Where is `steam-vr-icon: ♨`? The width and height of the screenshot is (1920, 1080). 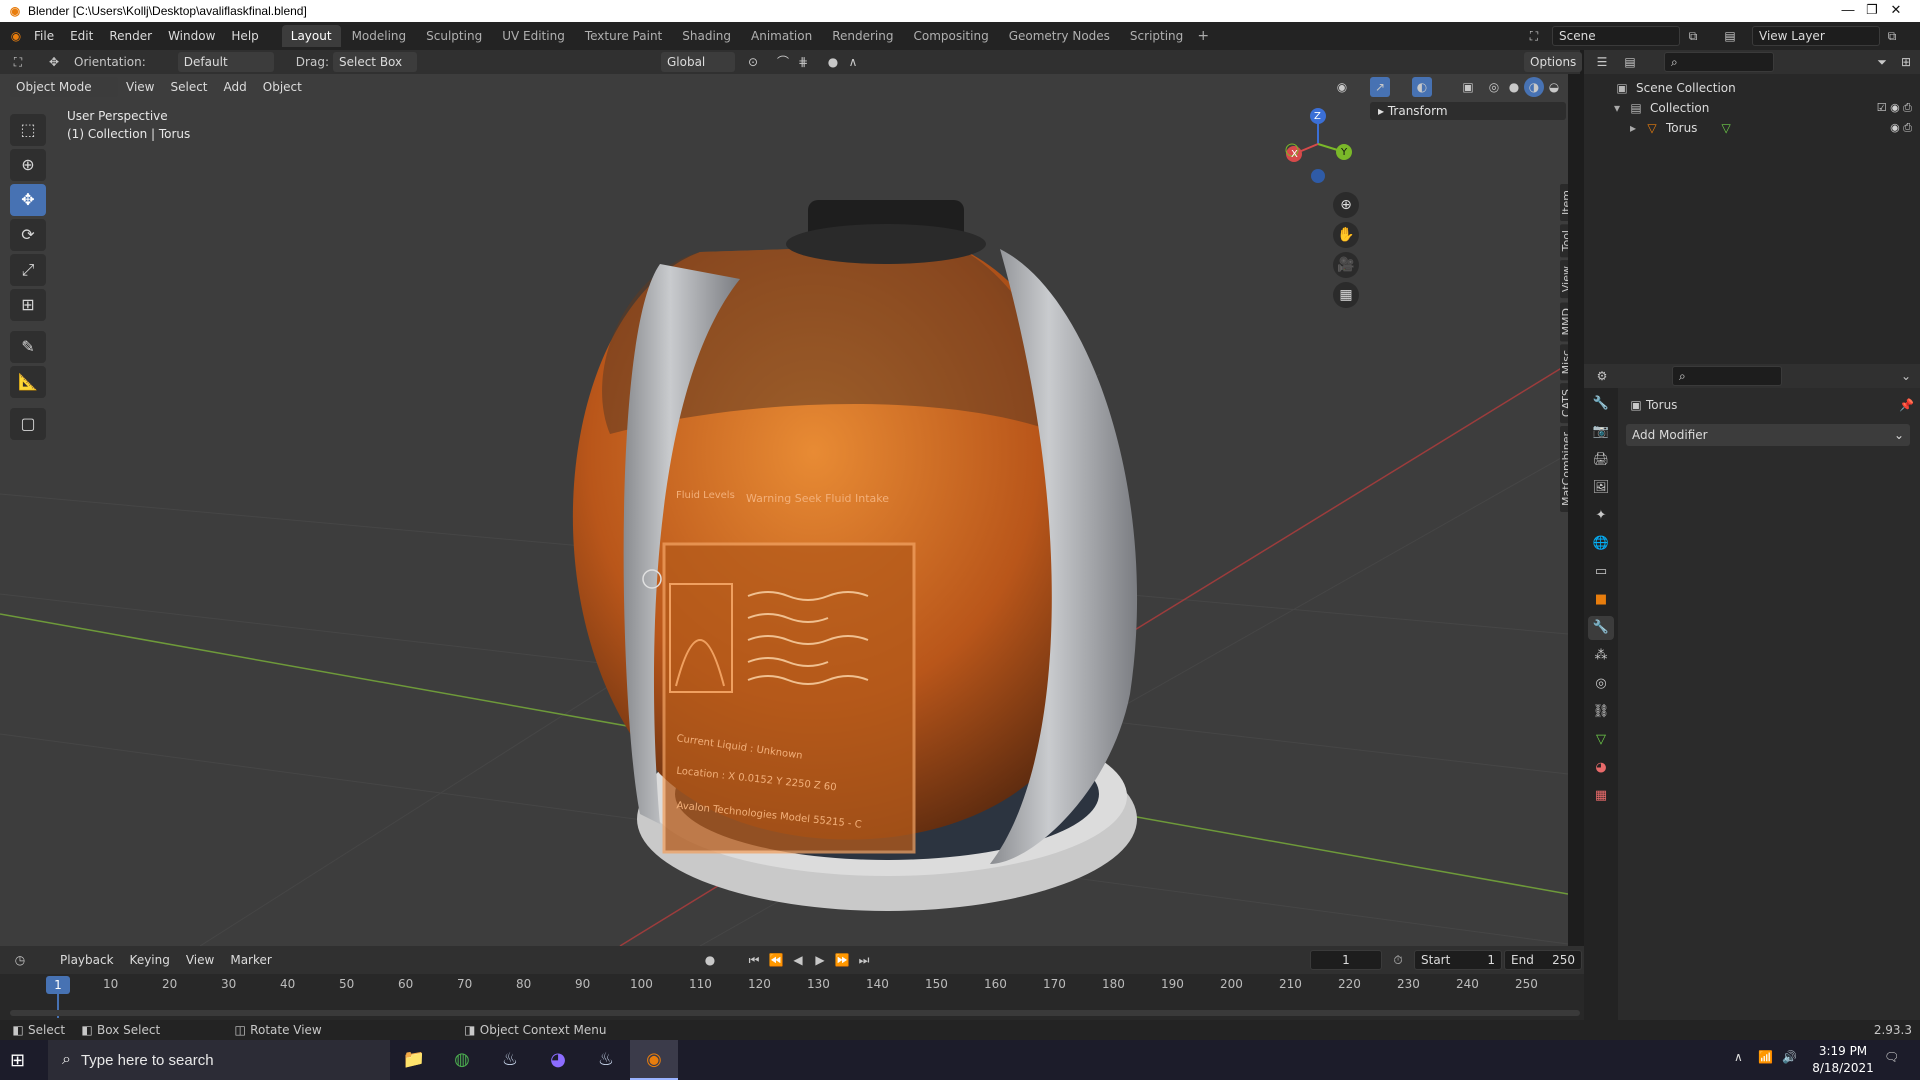
steam-vr-icon: ♨ is located at coordinates (606, 1060).